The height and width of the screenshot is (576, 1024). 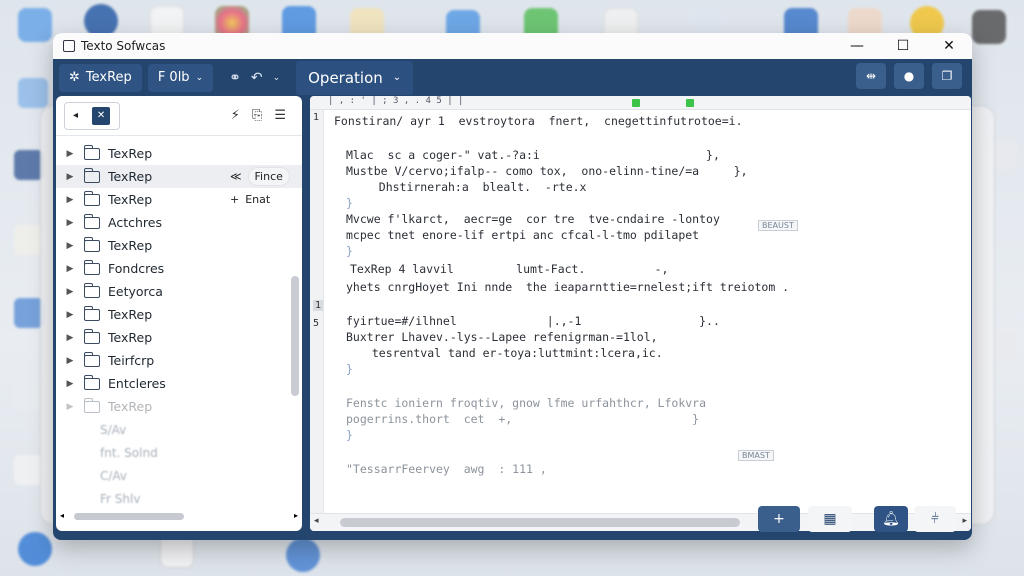 I want to click on file-menu-button: F 0lb ⌄, so click(x=180, y=77).